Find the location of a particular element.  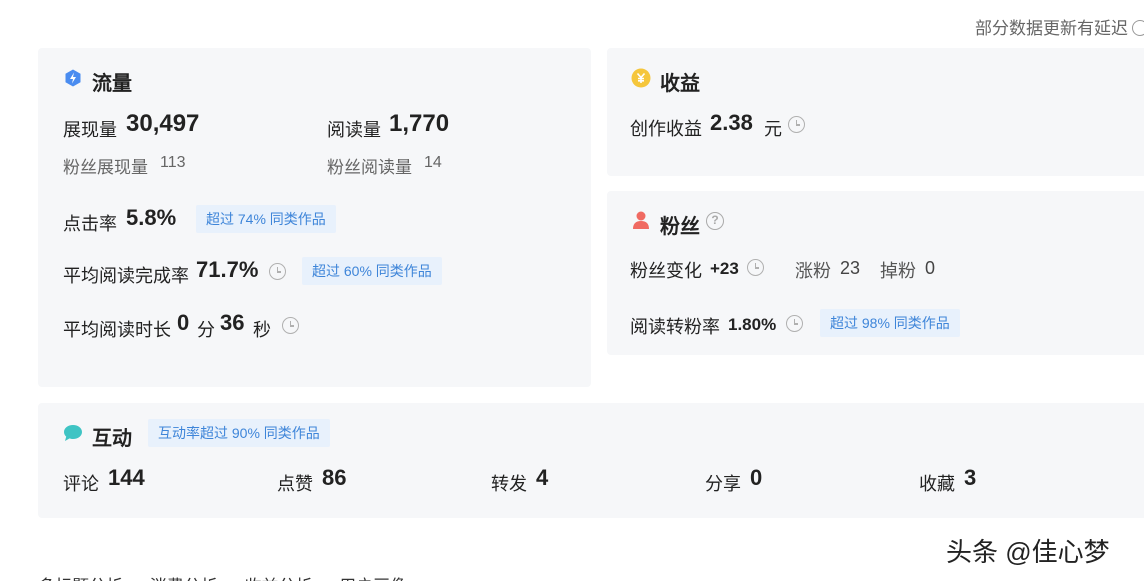

fans-icon is located at coordinates (641, 220).